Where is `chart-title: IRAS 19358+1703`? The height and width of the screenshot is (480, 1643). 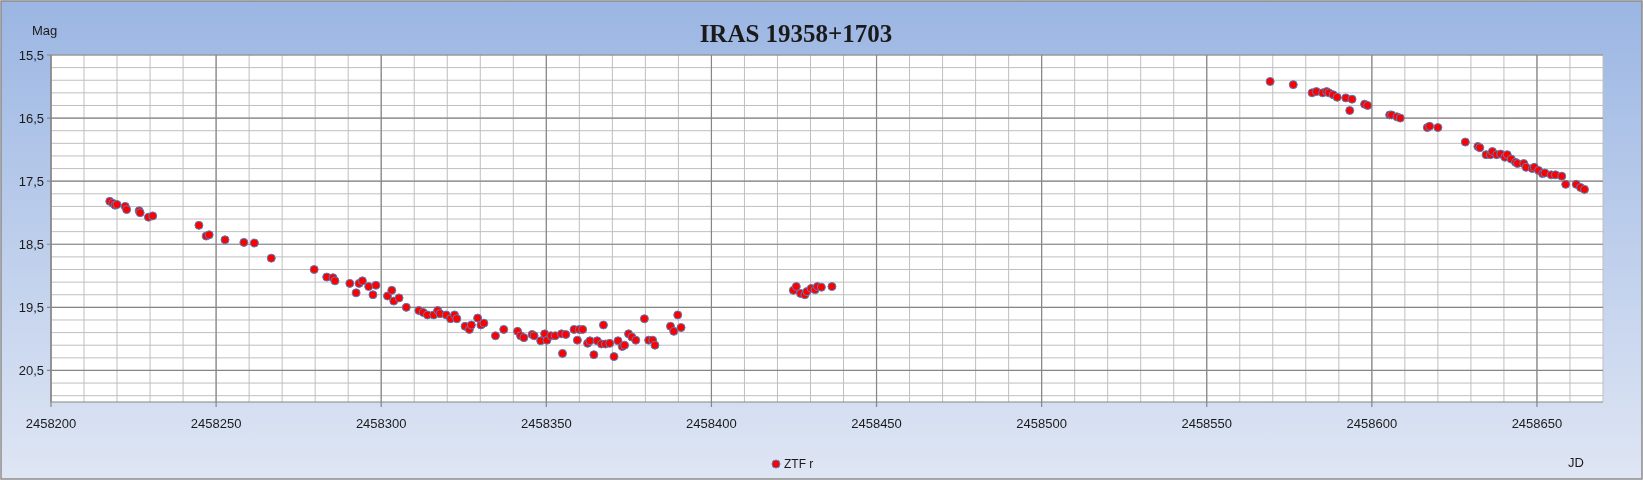 chart-title: IRAS 19358+1703 is located at coordinates (796, 33).